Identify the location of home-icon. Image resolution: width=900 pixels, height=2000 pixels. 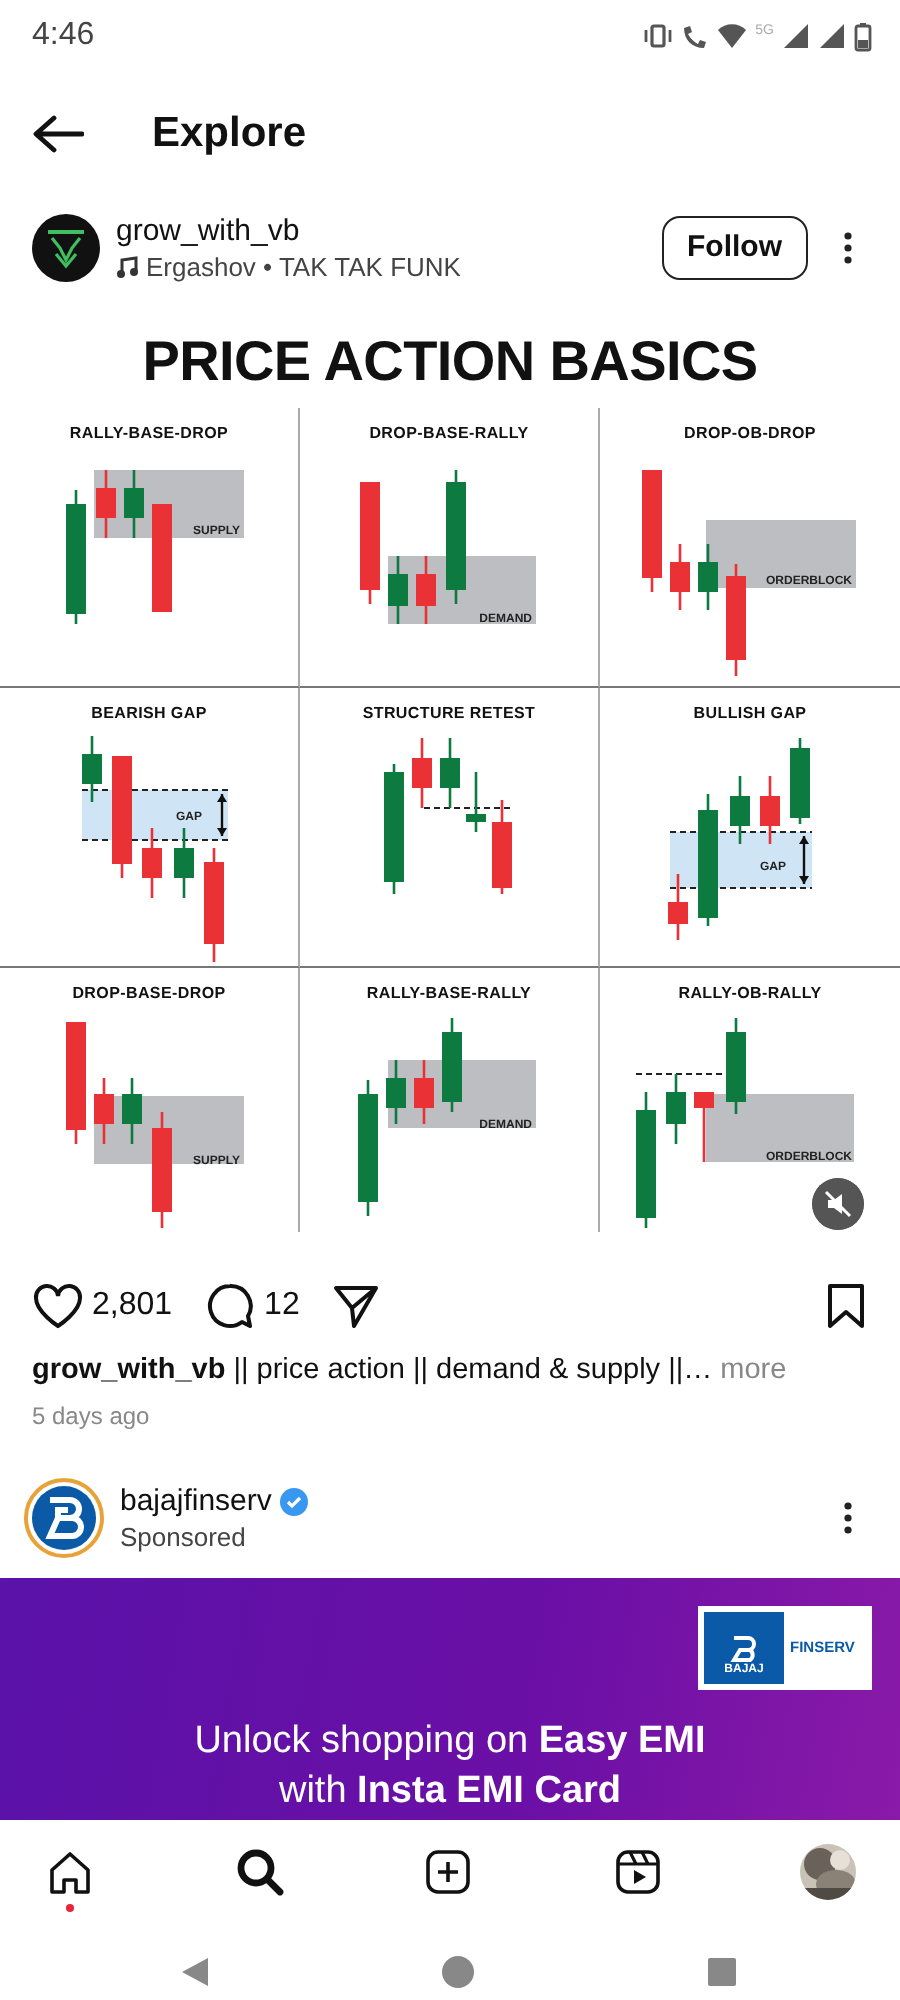
(70, 1872).